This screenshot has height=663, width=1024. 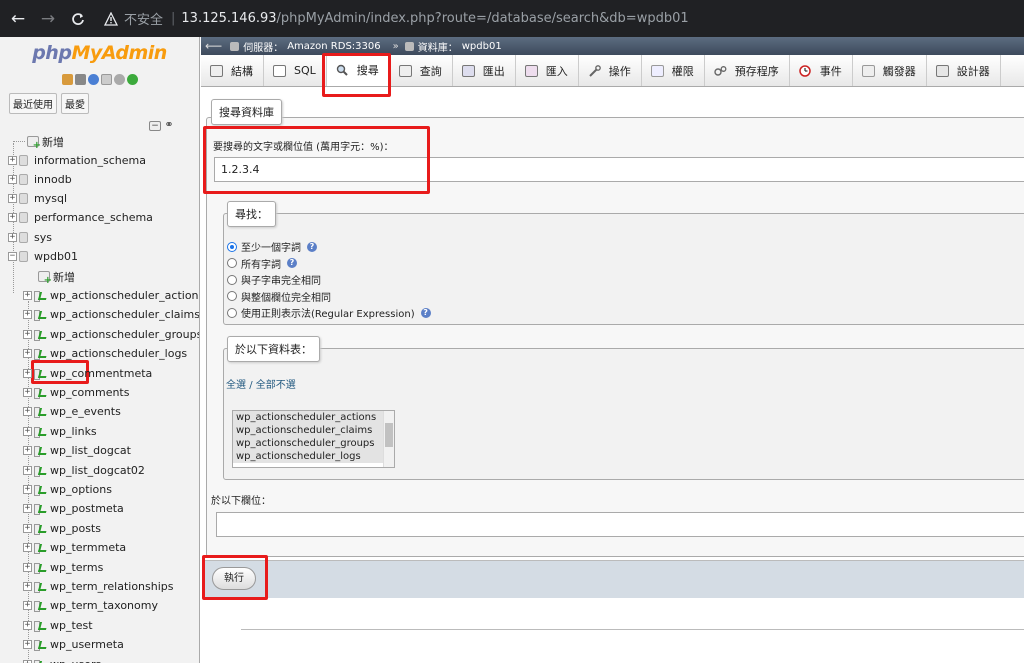 What do you see at coordinates (295, 70) in the screenshot?
I see `tab-sql: SQL` at bounding box center [295, 70].